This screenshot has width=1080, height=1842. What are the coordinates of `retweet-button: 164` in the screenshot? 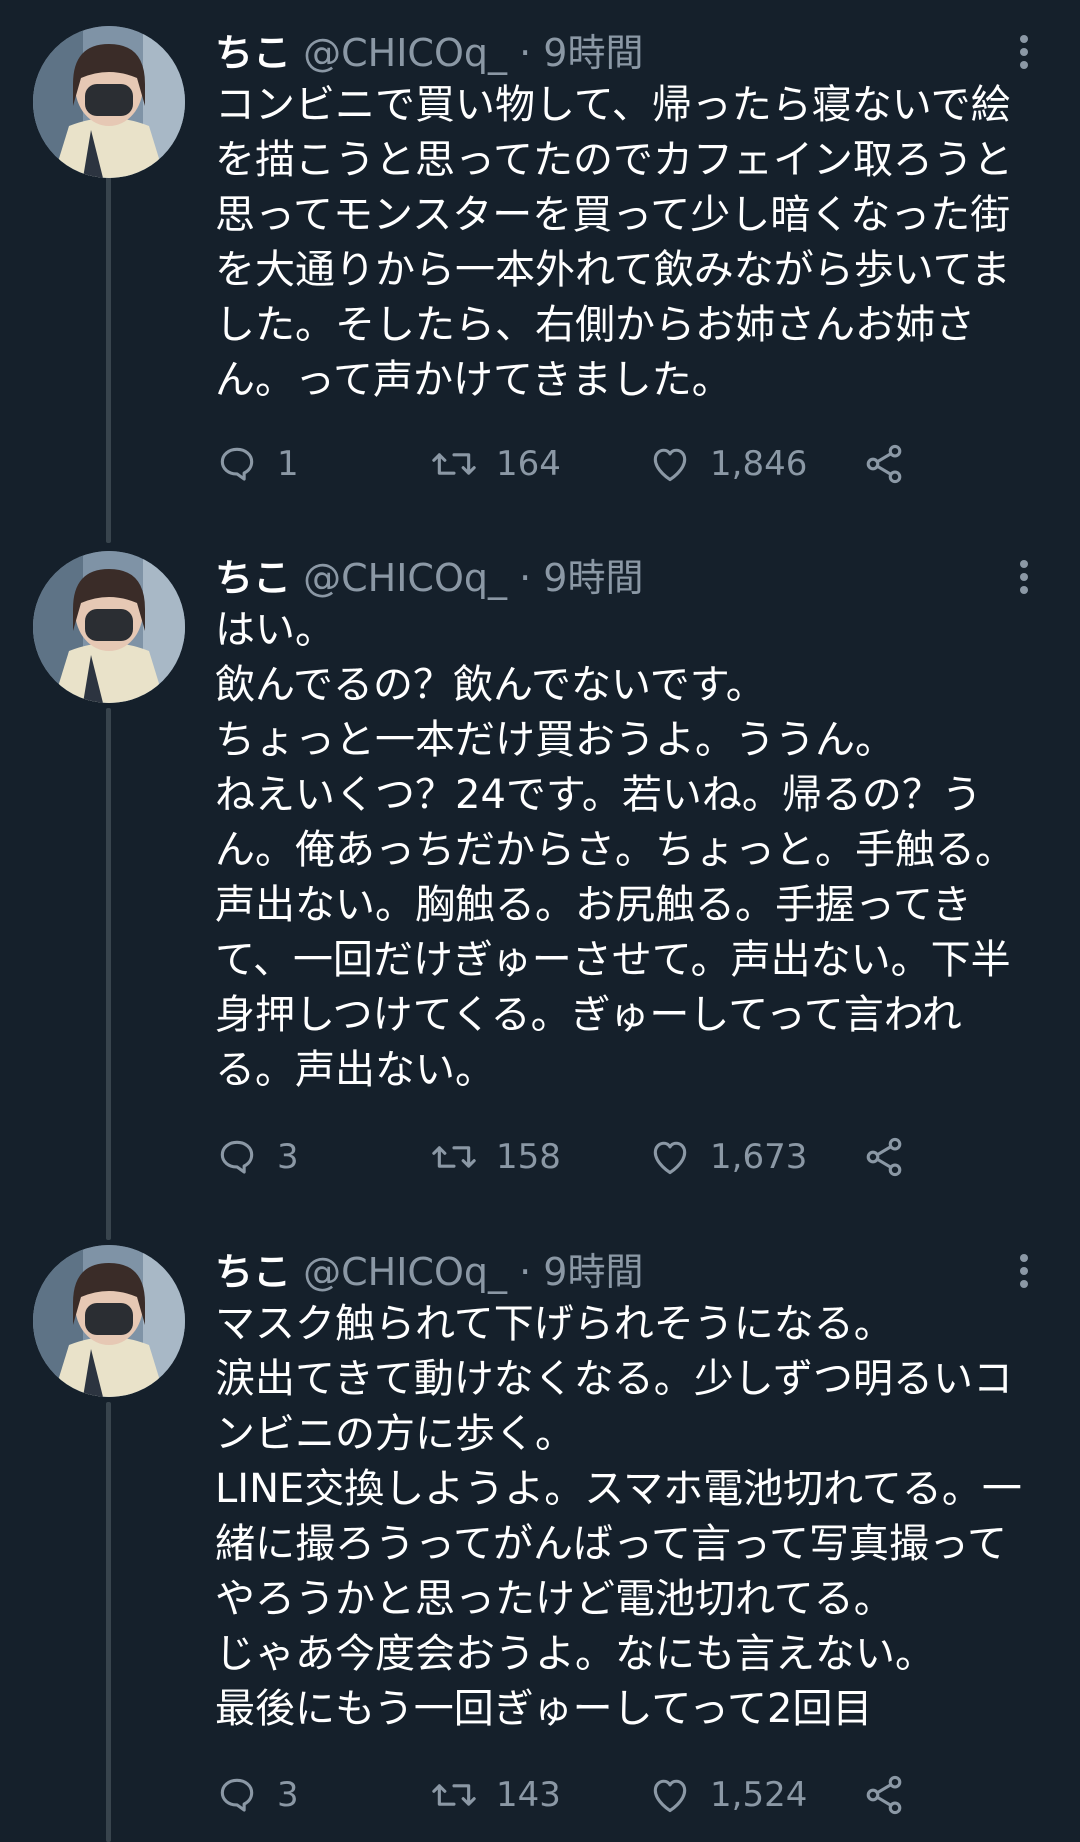 It's located at (495, 464).